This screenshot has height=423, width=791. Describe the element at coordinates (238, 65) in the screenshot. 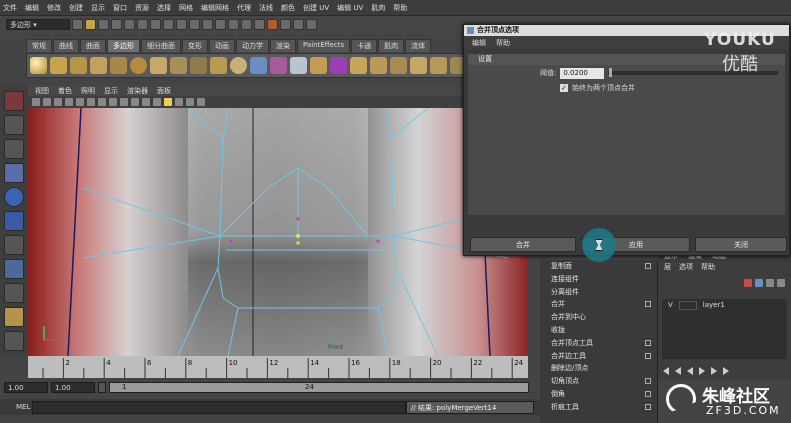

I see `poly-soccer-icon` at that location.